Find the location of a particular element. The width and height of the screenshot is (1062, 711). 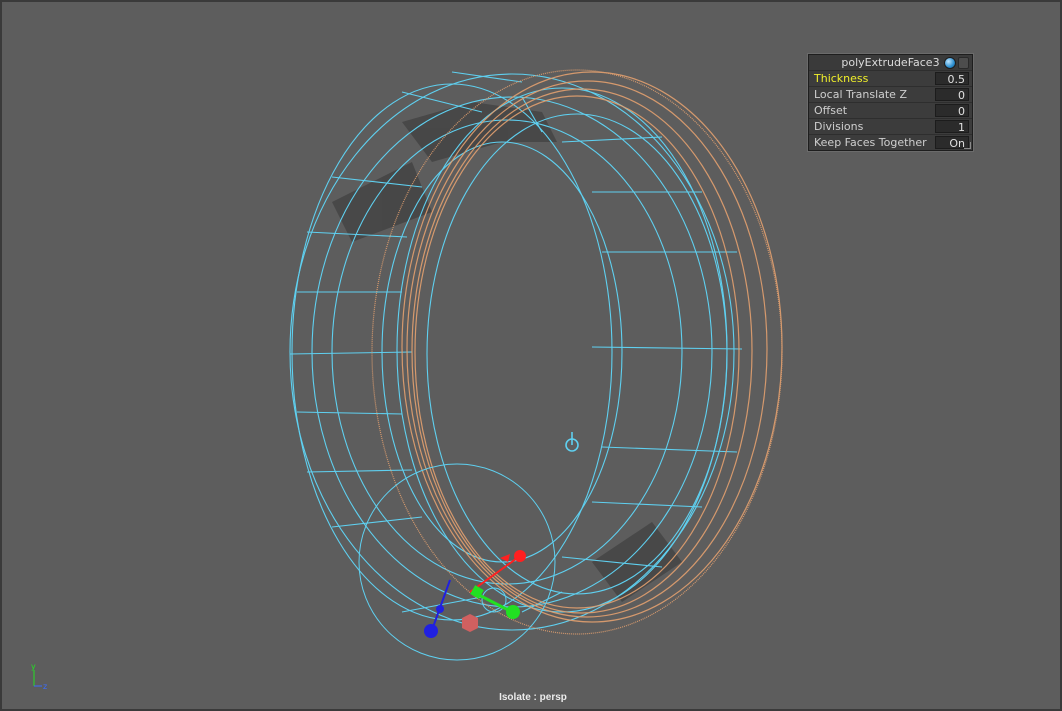

hud-label-local-translate-z: Local Translate Z is located at coordinates (860, 94).